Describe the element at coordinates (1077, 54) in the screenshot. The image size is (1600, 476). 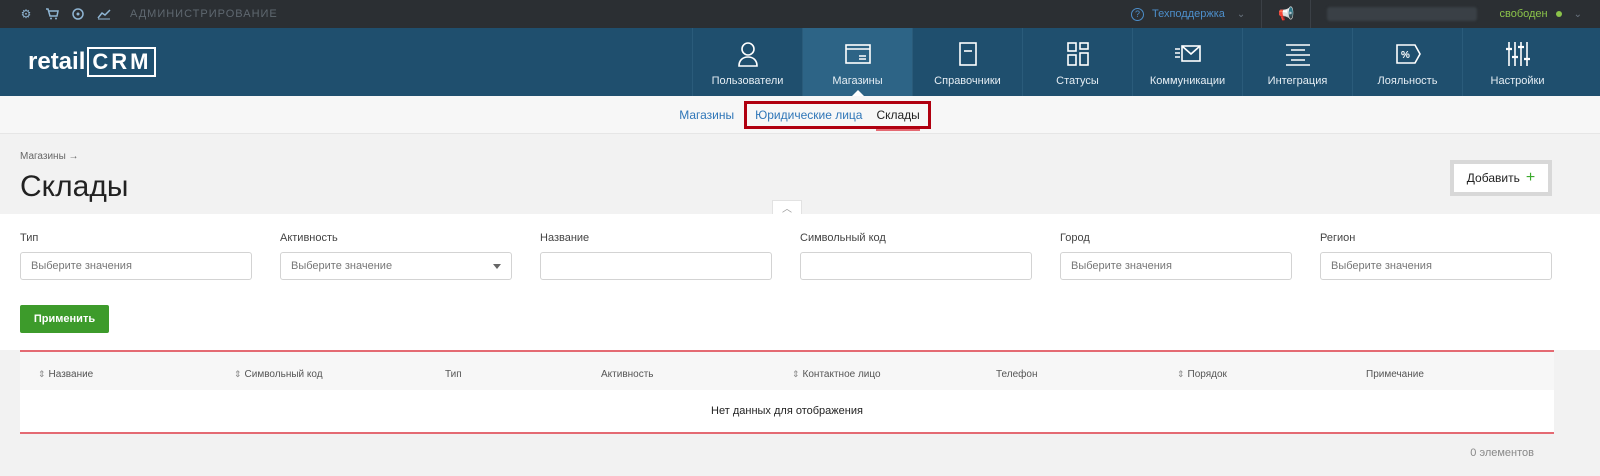
I see `grid-icon` at that location.